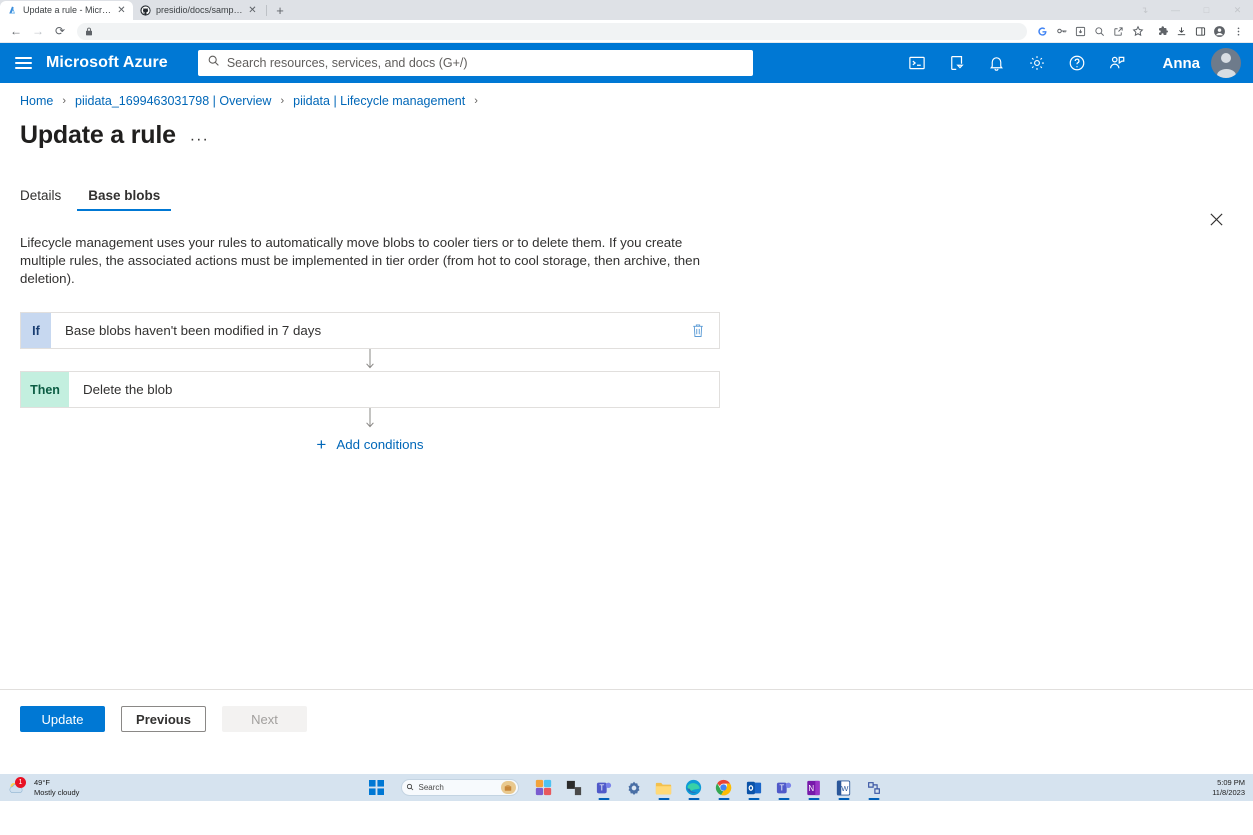 The height and width of the screenshot is (835, 1253). What do you see at coordinates (36, 101) in the screenshot?
I see `breadcrumb-item-home: Home` at bounding box center [36, 101].